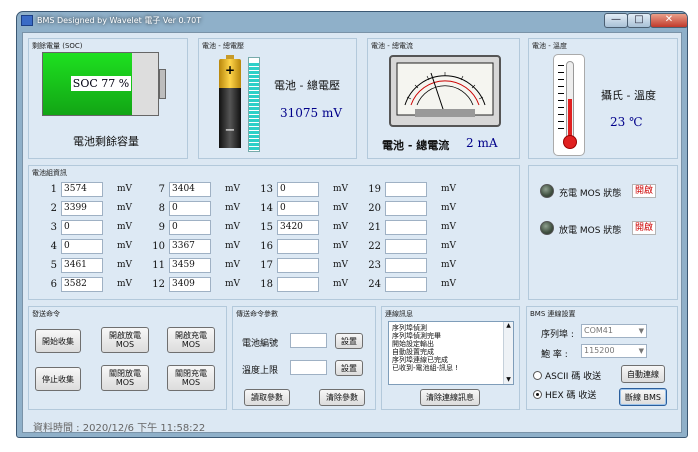 Image resolution: width=698 pixels, height=452 pixels. Describe the element at coordinates (643, 374) in the screenshot. I see `auto-connect-button: 自動連線` at that location.